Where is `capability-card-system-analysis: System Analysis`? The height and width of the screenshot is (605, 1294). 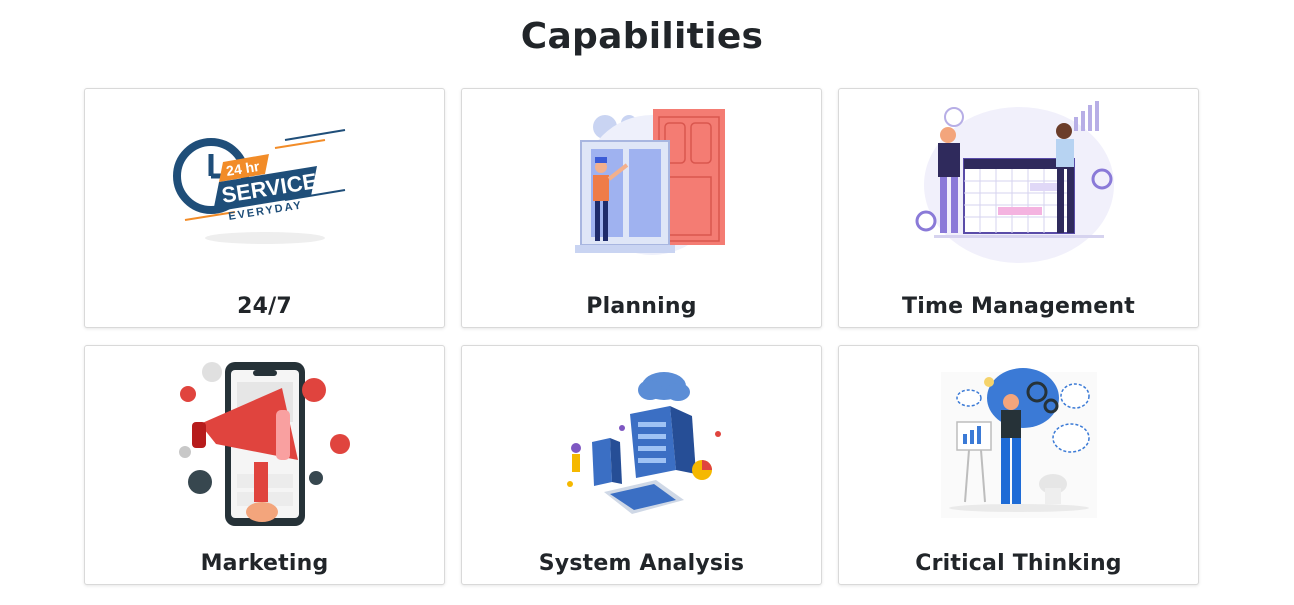
capability-card-system-analysis: System Analysis is located at coordinates (641, 465).